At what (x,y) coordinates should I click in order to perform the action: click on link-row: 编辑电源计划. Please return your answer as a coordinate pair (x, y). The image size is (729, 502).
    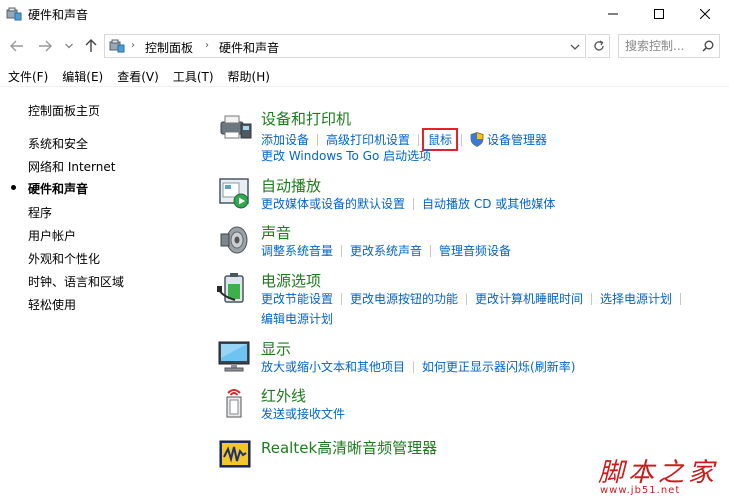
    Looking at the image, I should click on (297, 318).